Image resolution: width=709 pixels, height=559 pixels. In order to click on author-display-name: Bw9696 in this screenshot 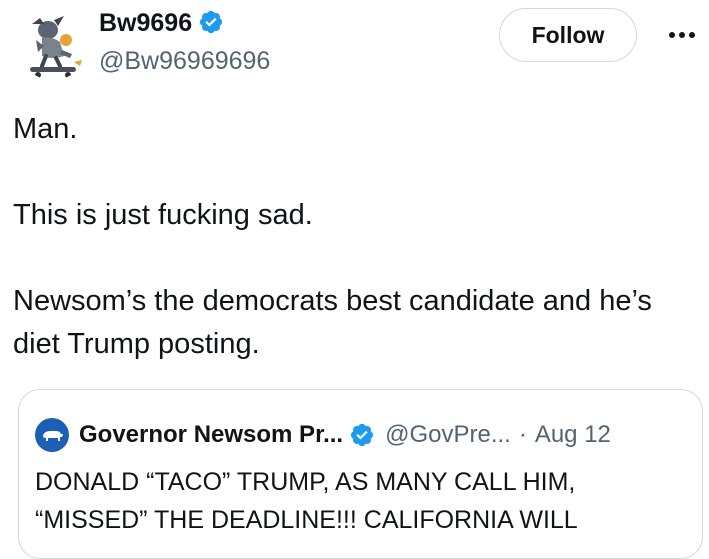, I will do `click(161, 23)`.